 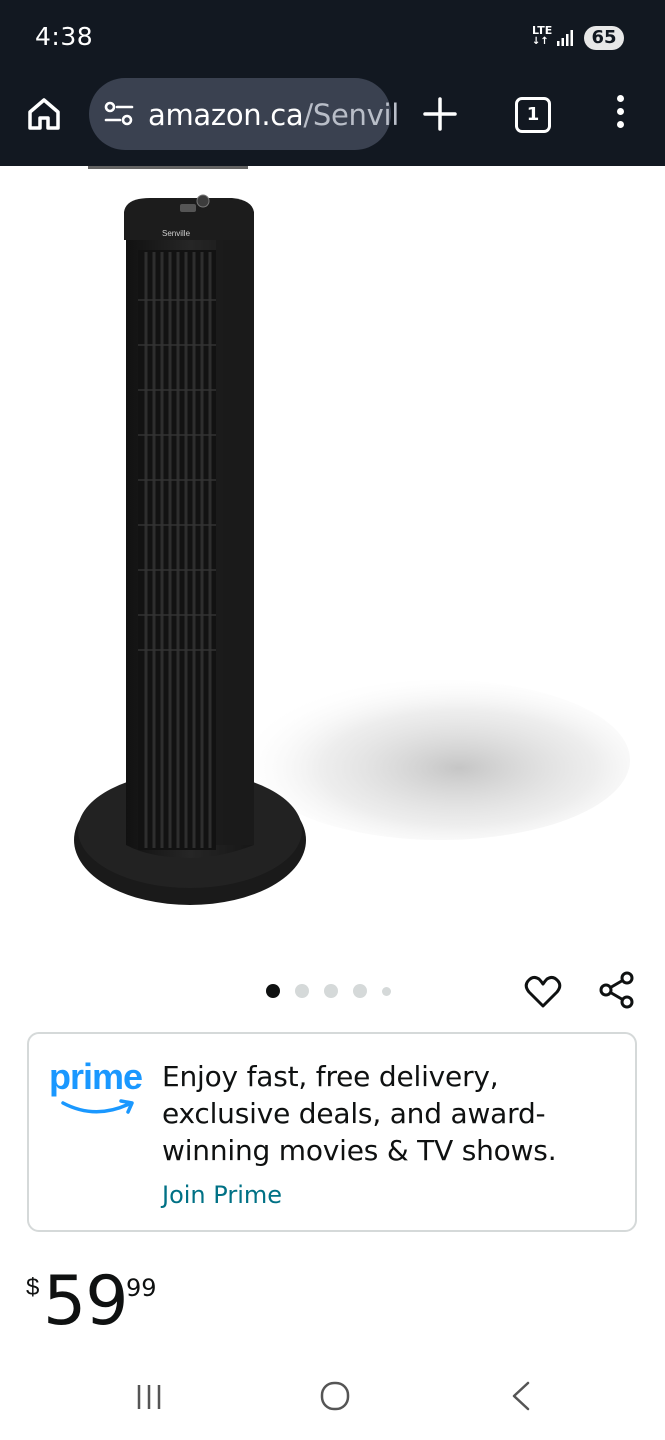 I want to click on tab-switcher-icon: 1, so click(x=533, y=115).